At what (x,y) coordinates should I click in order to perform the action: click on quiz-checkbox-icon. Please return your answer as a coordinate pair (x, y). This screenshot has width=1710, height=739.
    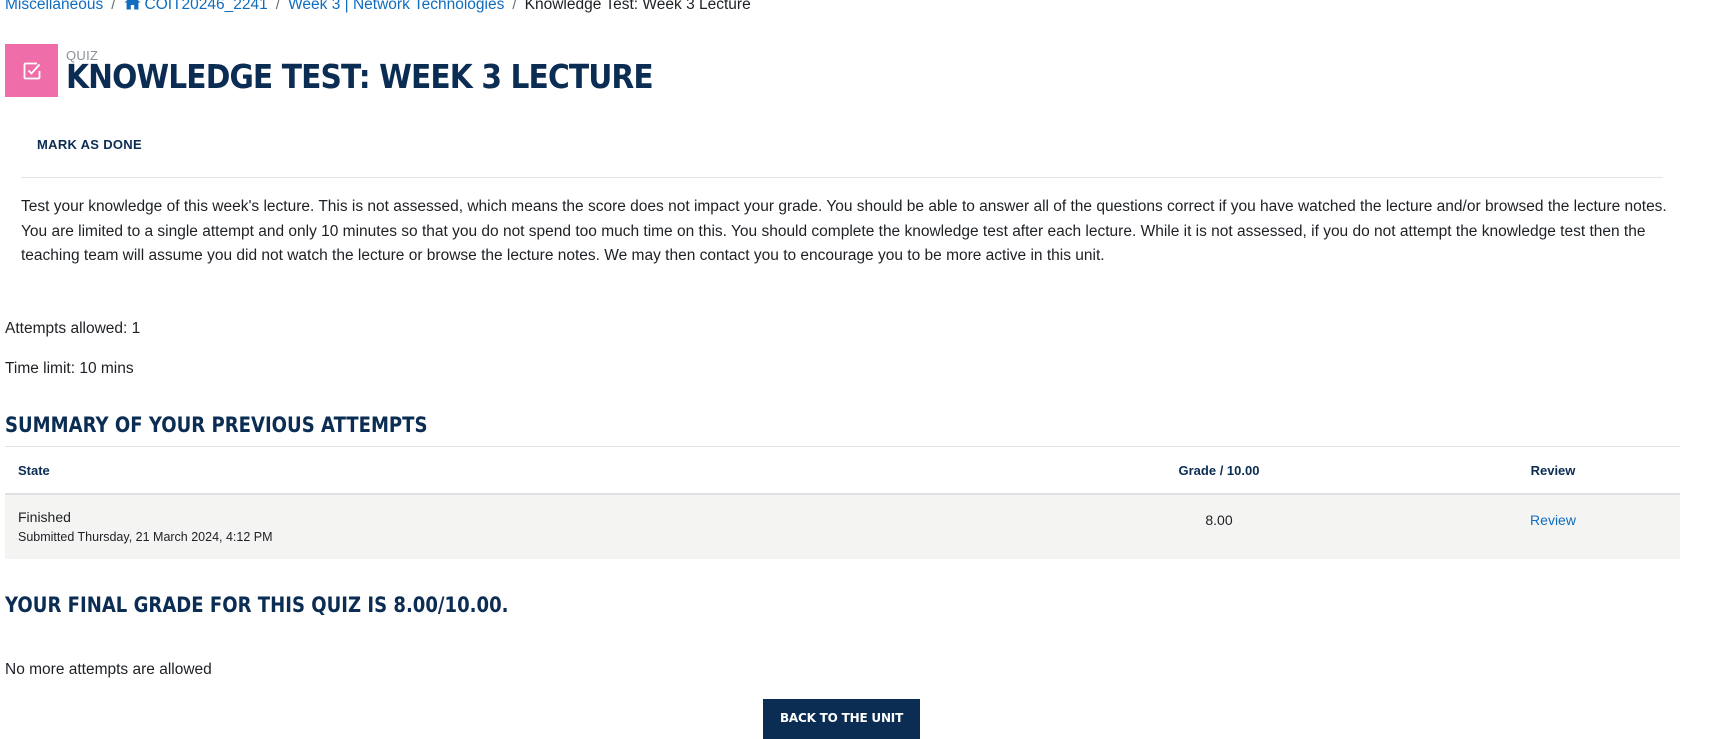
    Looking at the image, I should click on (31, 70).